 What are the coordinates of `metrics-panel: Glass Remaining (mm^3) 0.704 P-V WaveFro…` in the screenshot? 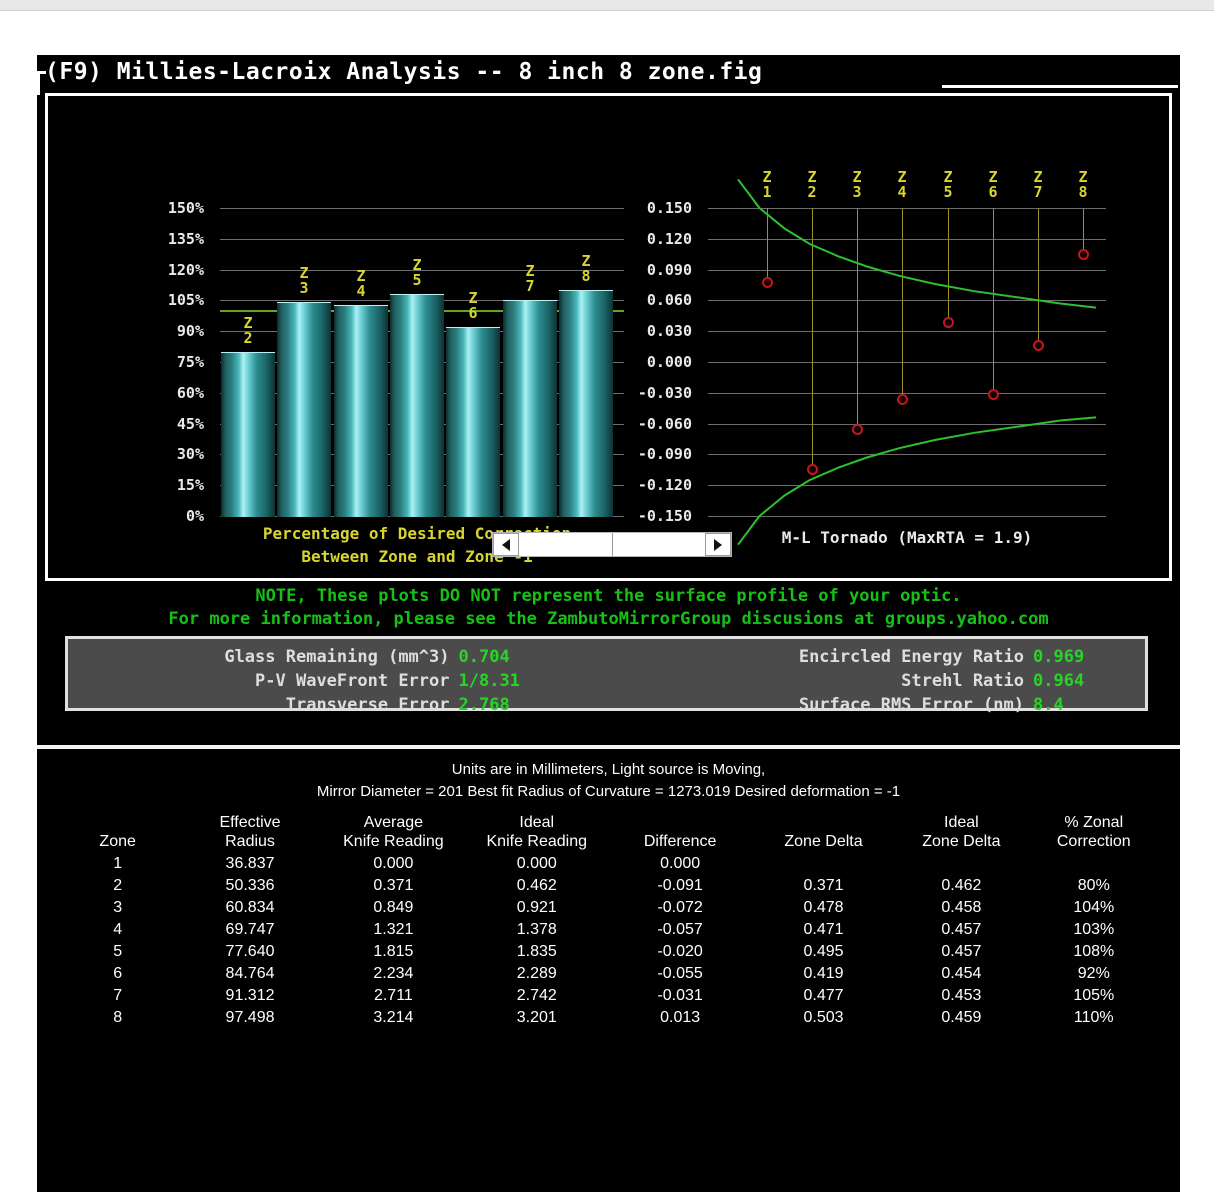 It's located at (606, 675).